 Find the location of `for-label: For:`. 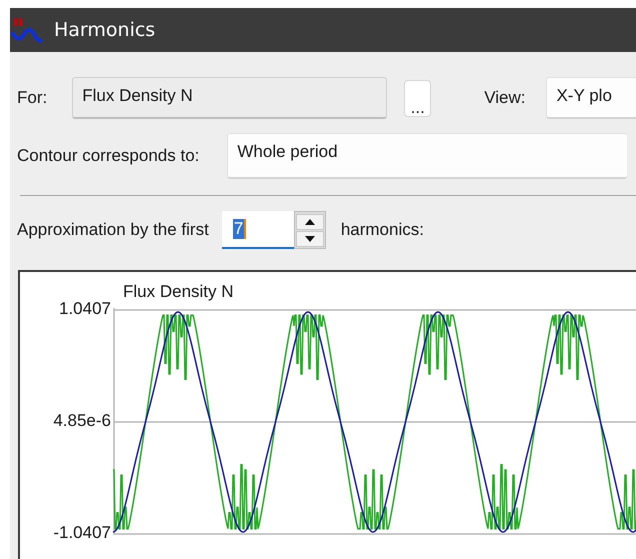

for-label: For: is located at coordinates (32, 98).